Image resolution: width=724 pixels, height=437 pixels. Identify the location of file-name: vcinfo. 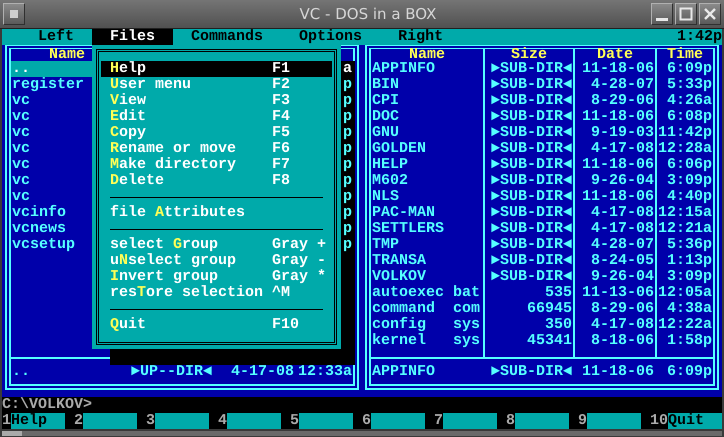
(39, 213).